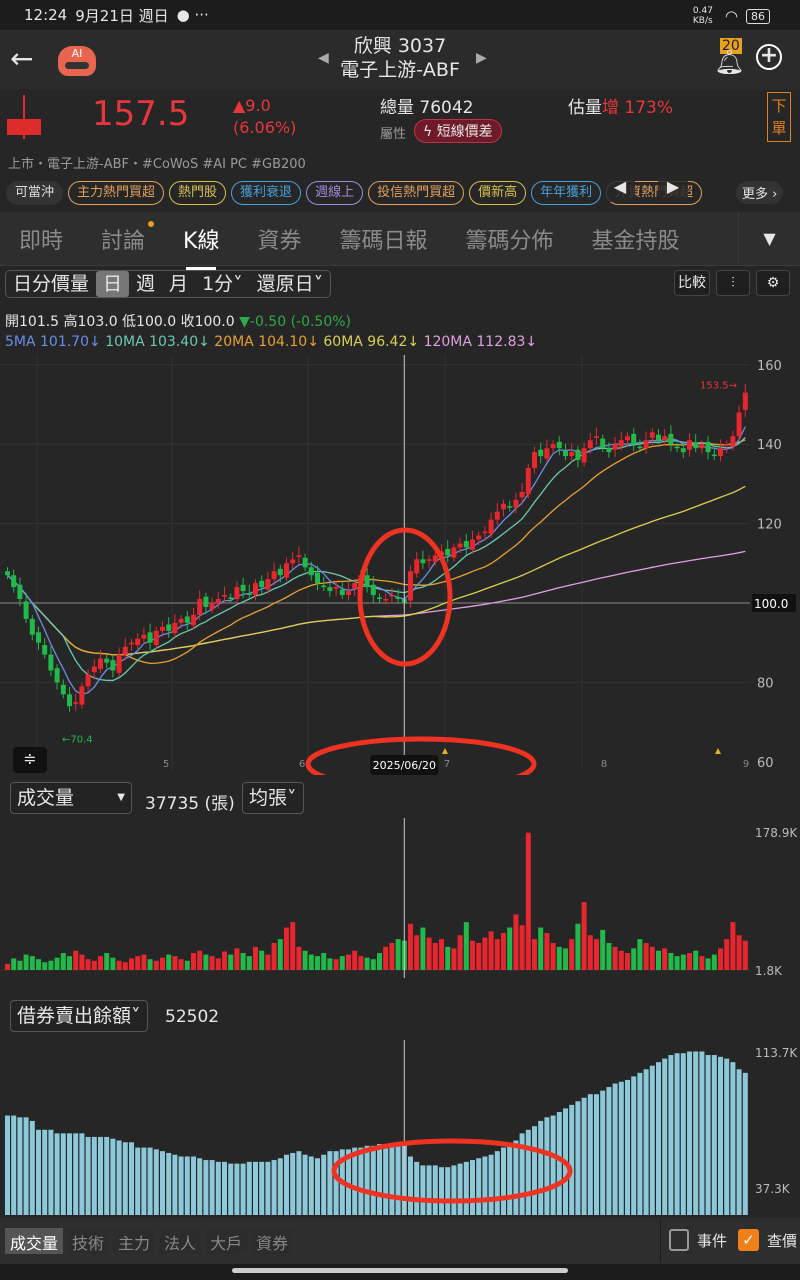 The width and height of the screenshot is (800, 1280). What do you see at coordinates (765, 683) in the screenshot?
I see `y-tick-label: 80` at bounding box center [765, 683].